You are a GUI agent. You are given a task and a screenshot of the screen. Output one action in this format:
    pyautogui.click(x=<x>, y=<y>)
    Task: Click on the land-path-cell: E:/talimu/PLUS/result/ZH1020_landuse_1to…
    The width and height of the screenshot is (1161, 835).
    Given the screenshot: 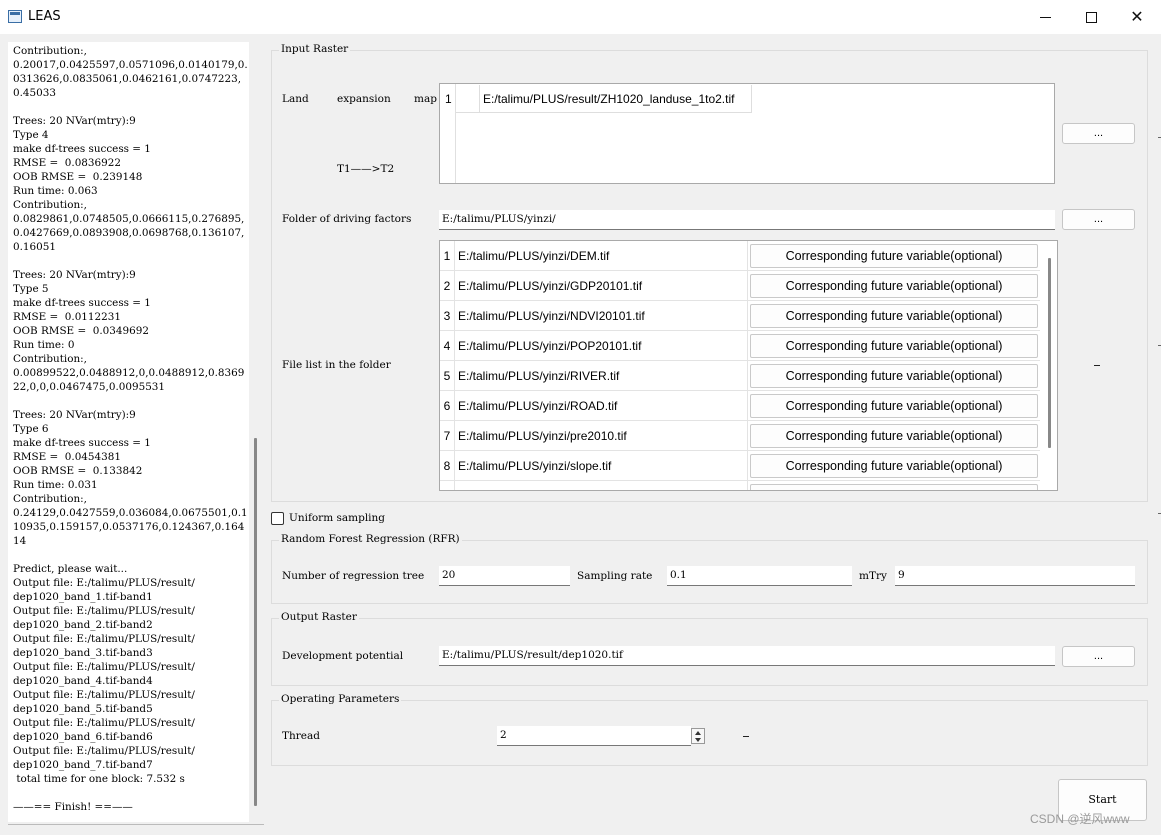 What is the action you would take?
    pyautogui.click(x=616, y=99)
    